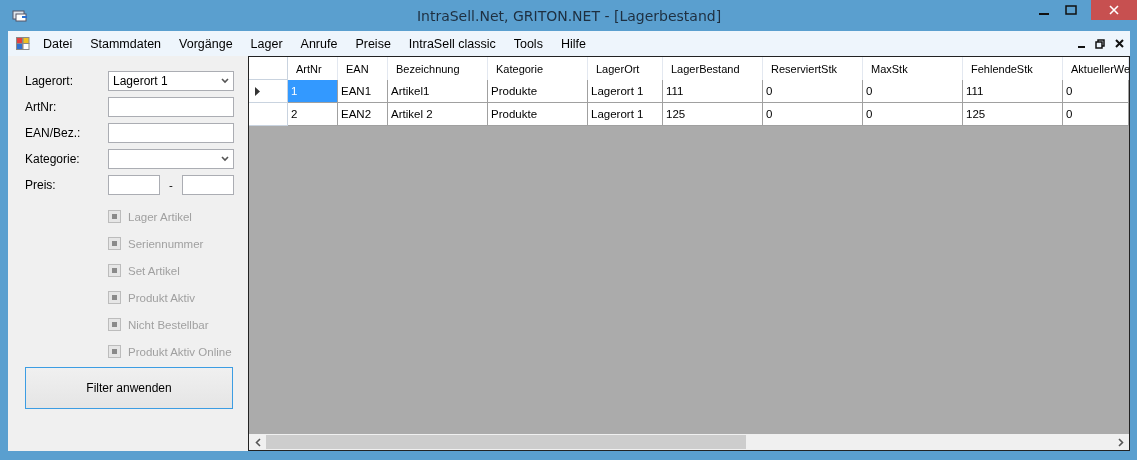 This screenshot has width=1137, height=460. What do you see at coordinates (160, 216) in the screenshot?
I see `checkbox-label: Lager Artikel` at bounding box center [160, 216].